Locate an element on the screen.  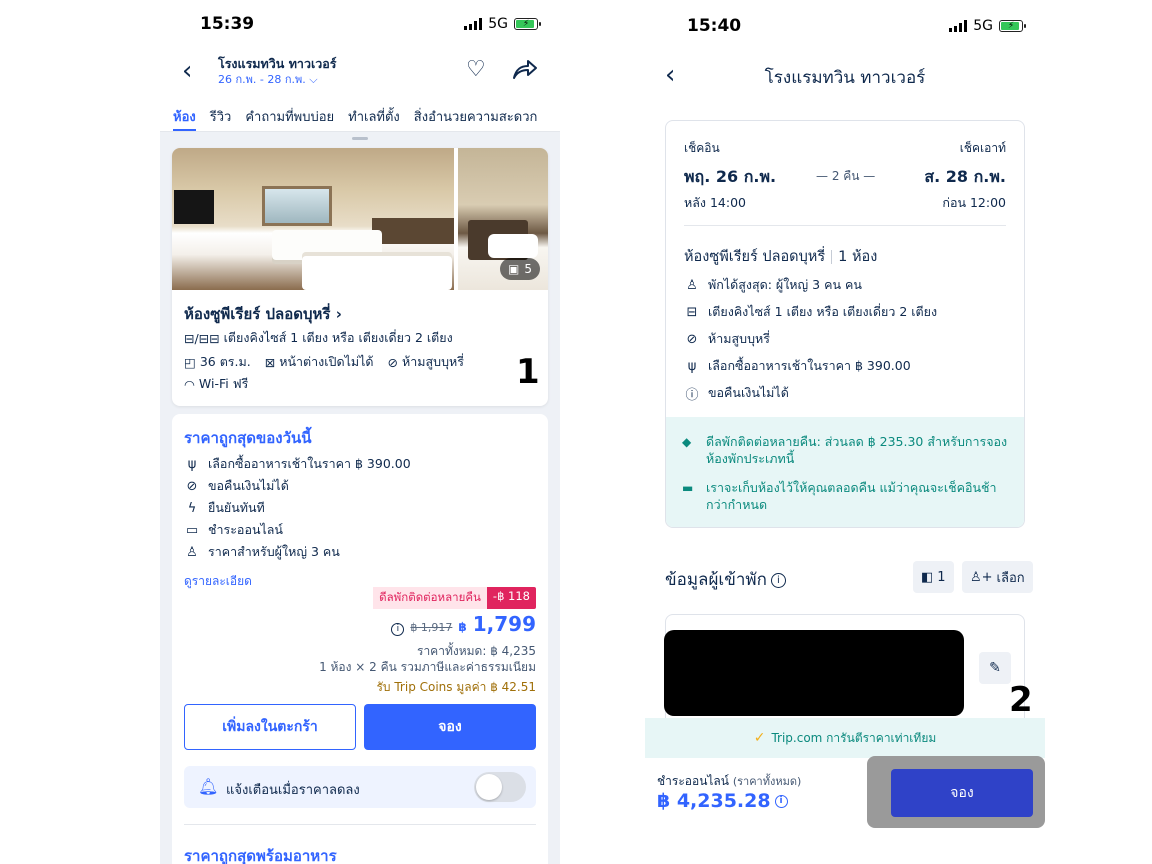
window-icon: ⊠ is located at coordinates (270, 362).